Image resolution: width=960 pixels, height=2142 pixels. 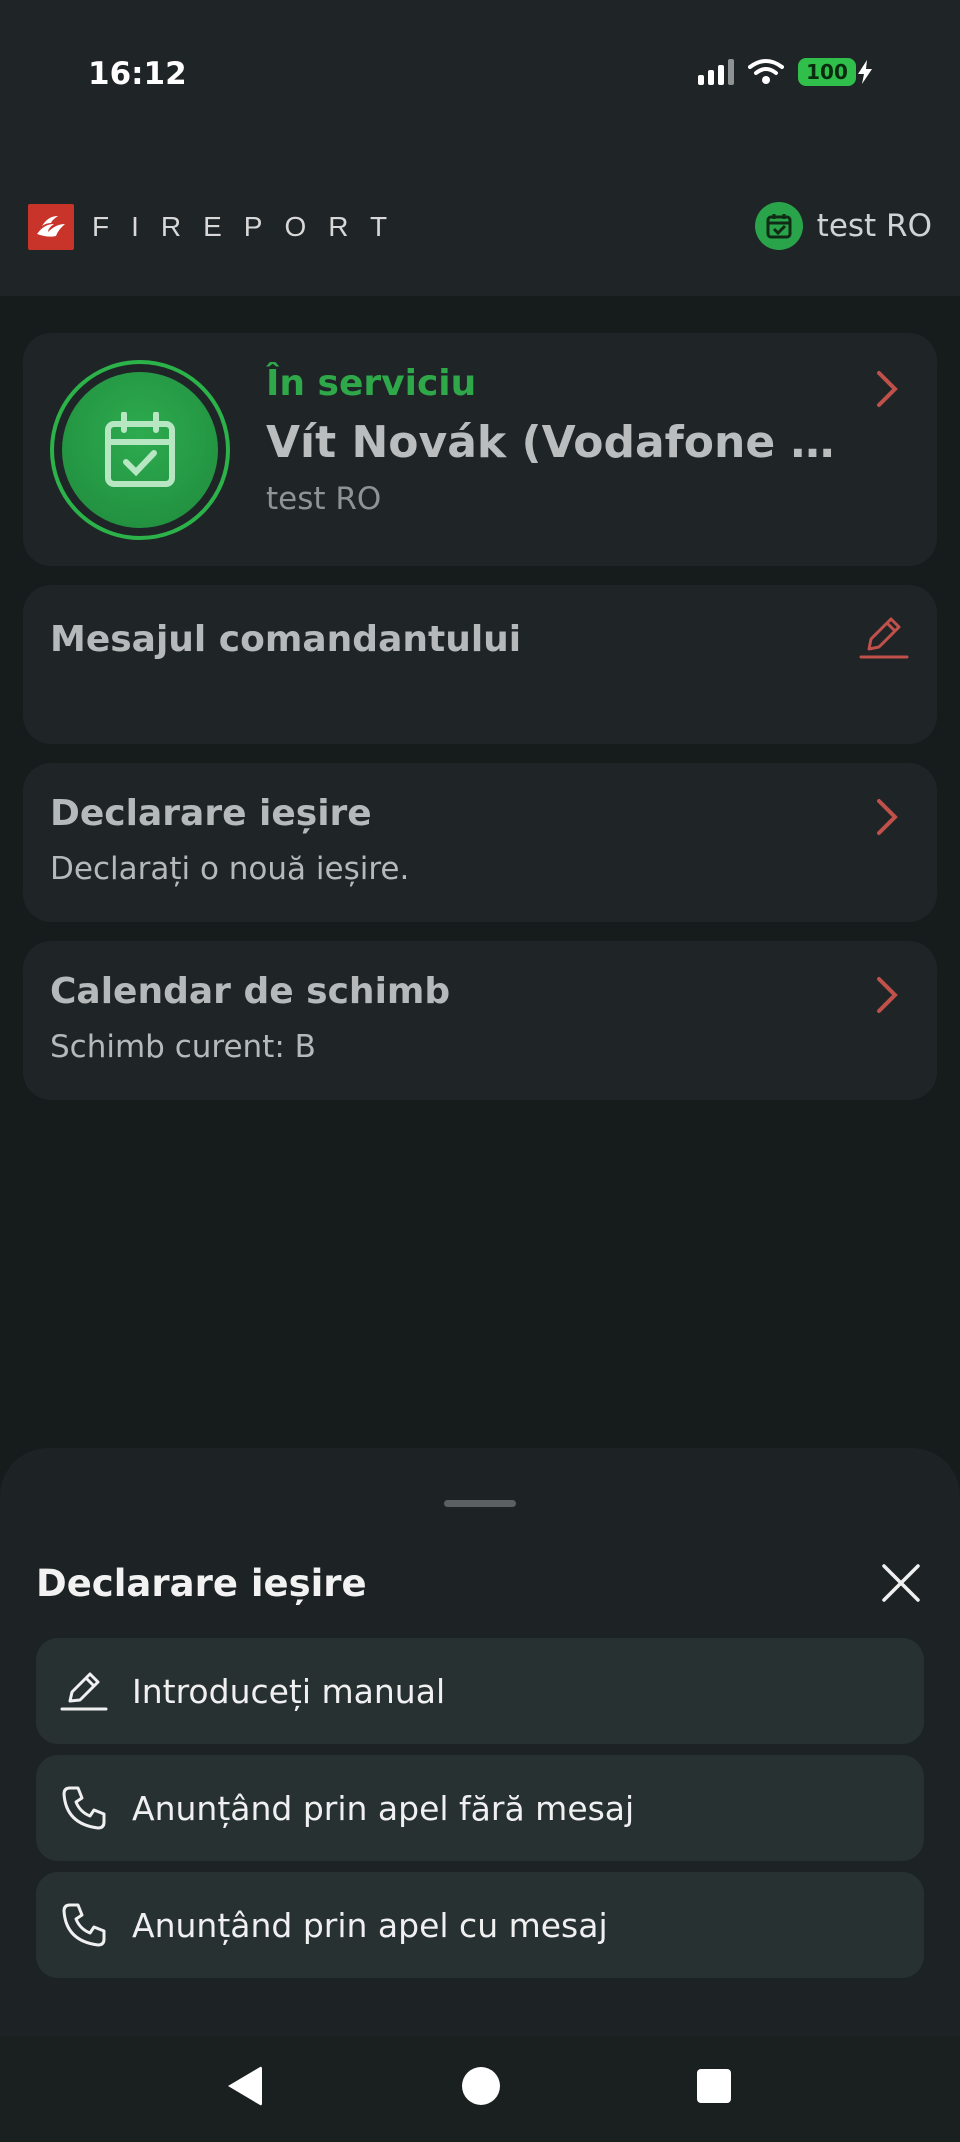 I want to click on status-icons: 100, so click(x=785, y=72).